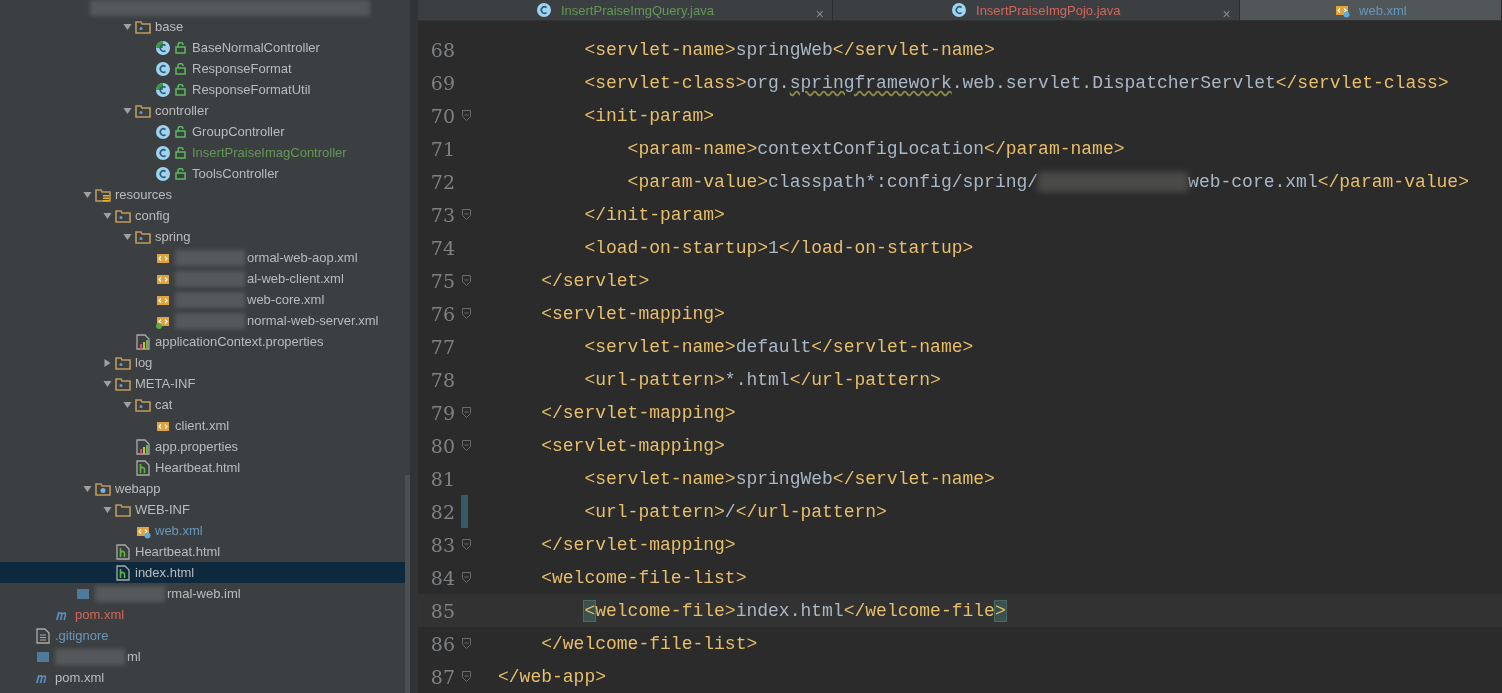 This screenshot has width=1502, height=693. I want to click on code-text: <param-value>classpath*:config/spring/ web-core.xml</param-value>, so click(1047, 181).